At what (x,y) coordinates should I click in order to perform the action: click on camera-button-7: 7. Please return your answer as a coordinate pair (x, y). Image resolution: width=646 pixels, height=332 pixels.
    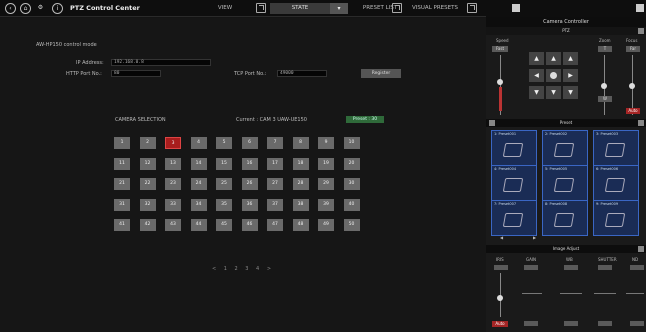
    Looking at the image, I should click on (275, 143).